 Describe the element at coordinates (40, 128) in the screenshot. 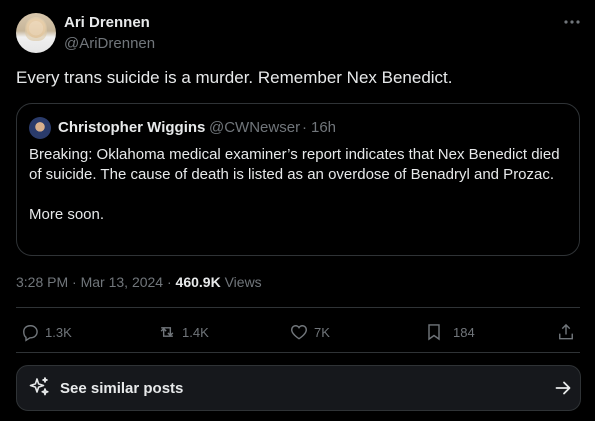

I see `quoted-author-avatar` at that location.